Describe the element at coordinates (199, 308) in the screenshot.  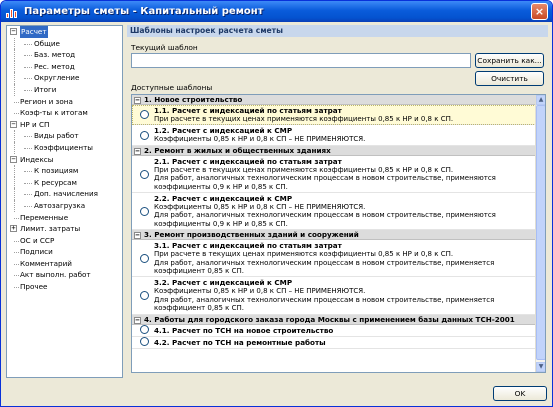
I see `template-description: коэффициент 0,85 к СП.` at that location.